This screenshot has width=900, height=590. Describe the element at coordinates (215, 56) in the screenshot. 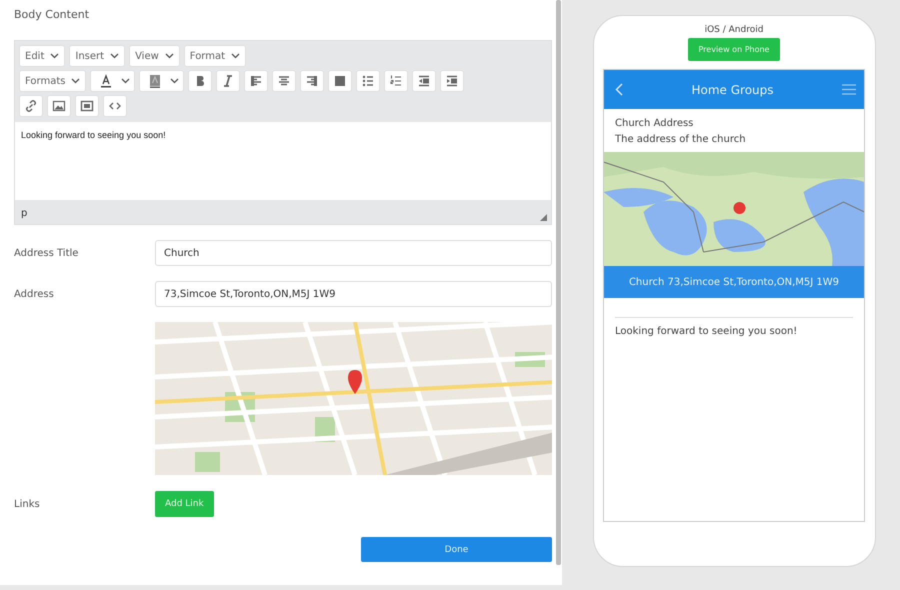

I see `menu-button: Format` at that location.